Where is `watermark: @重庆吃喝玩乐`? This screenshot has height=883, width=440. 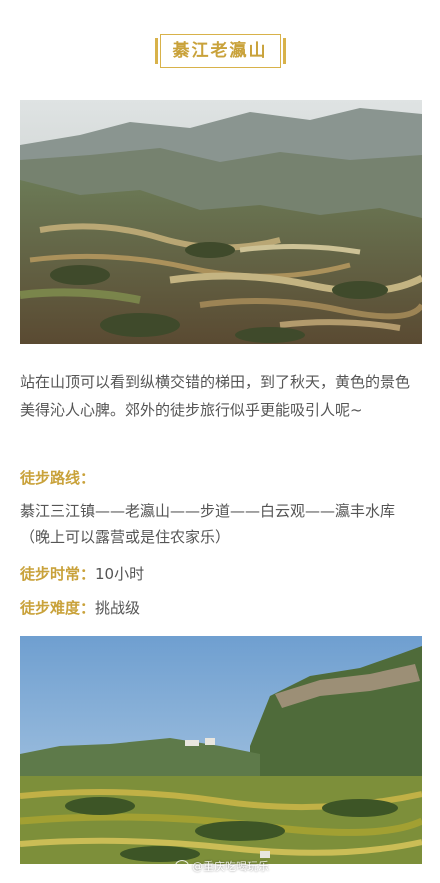 watermark: @重庆吃喝玩乐 is located at coordinates (222, 866).